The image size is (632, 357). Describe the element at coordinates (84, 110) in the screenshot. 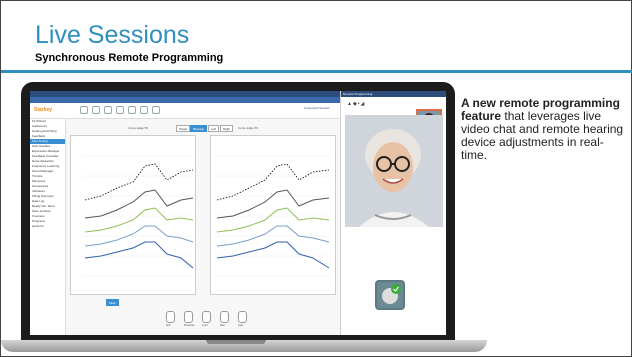

I see `home-icon` at that location.